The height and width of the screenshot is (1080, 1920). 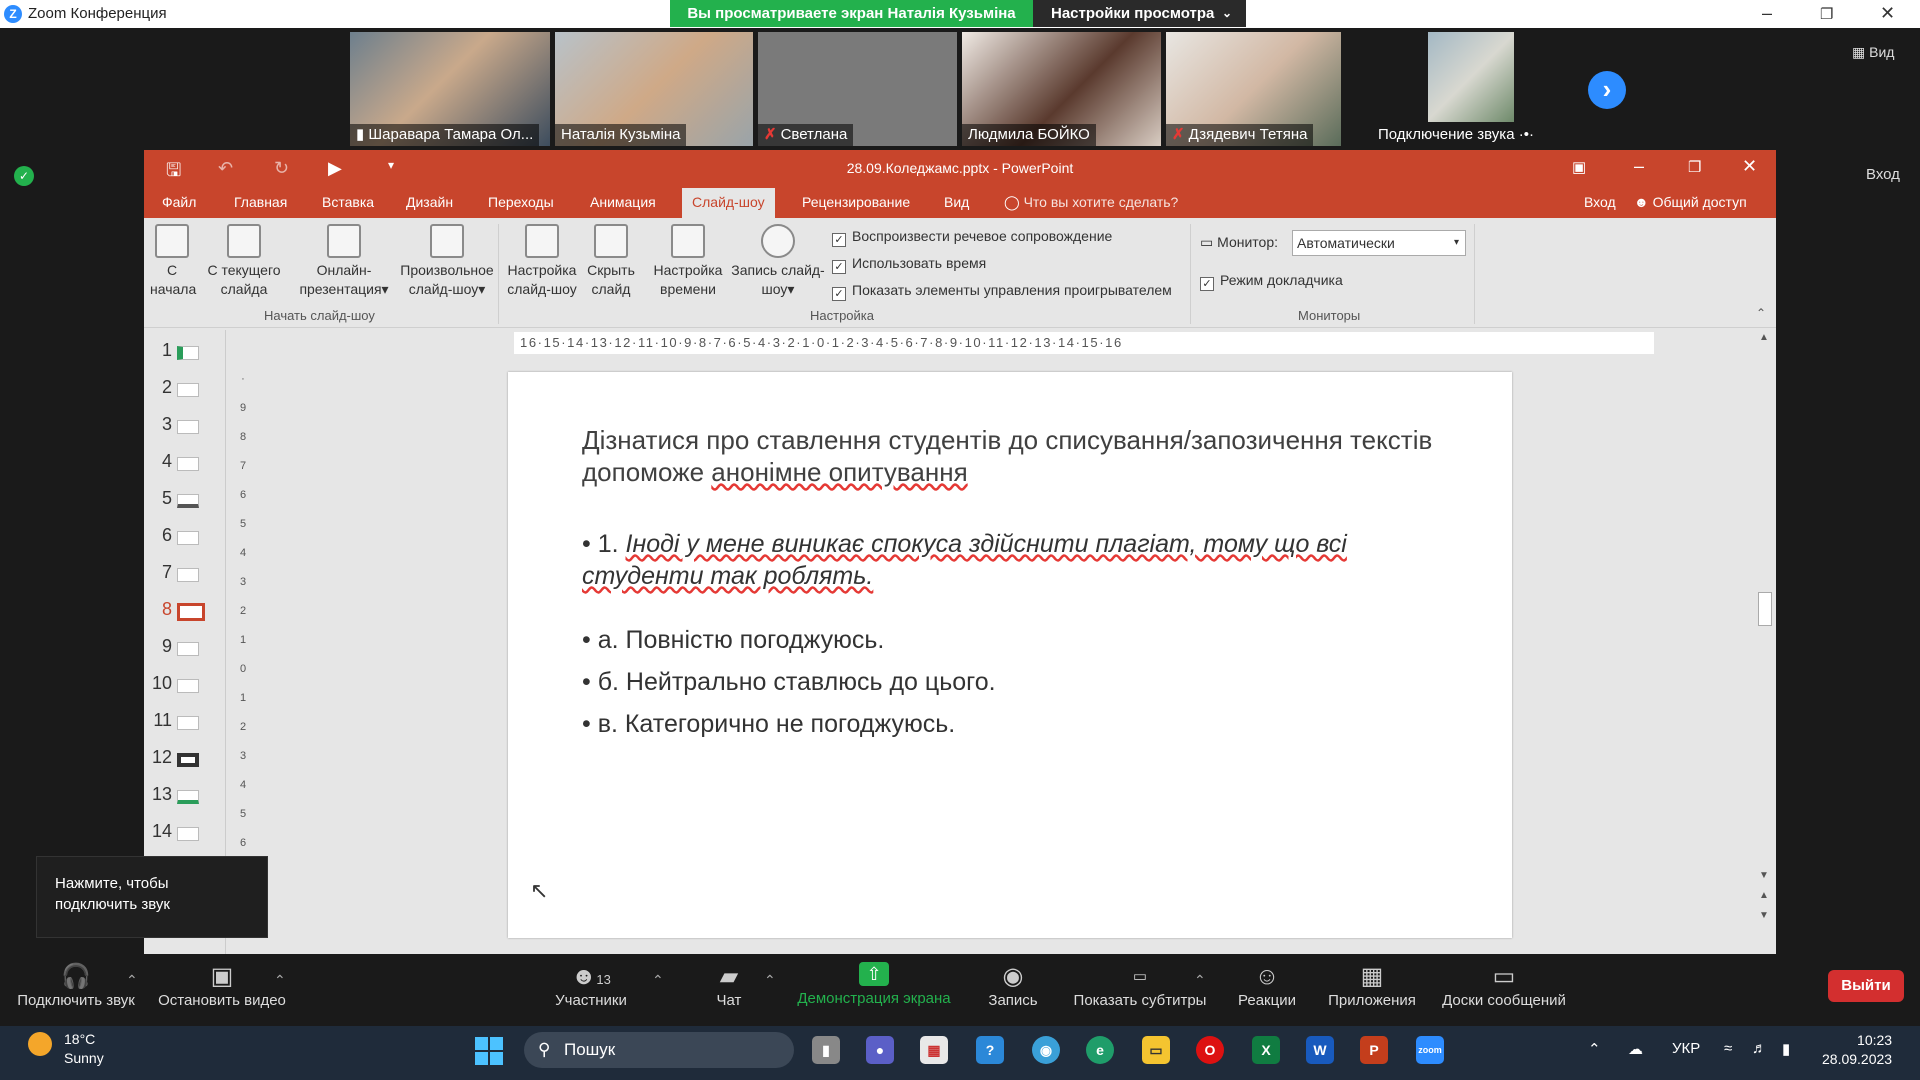 What do you see at coordinates (1786, 1049) in the screenshot?
I see `battery-icon: ▮` at bounding box center [1786, 1049].